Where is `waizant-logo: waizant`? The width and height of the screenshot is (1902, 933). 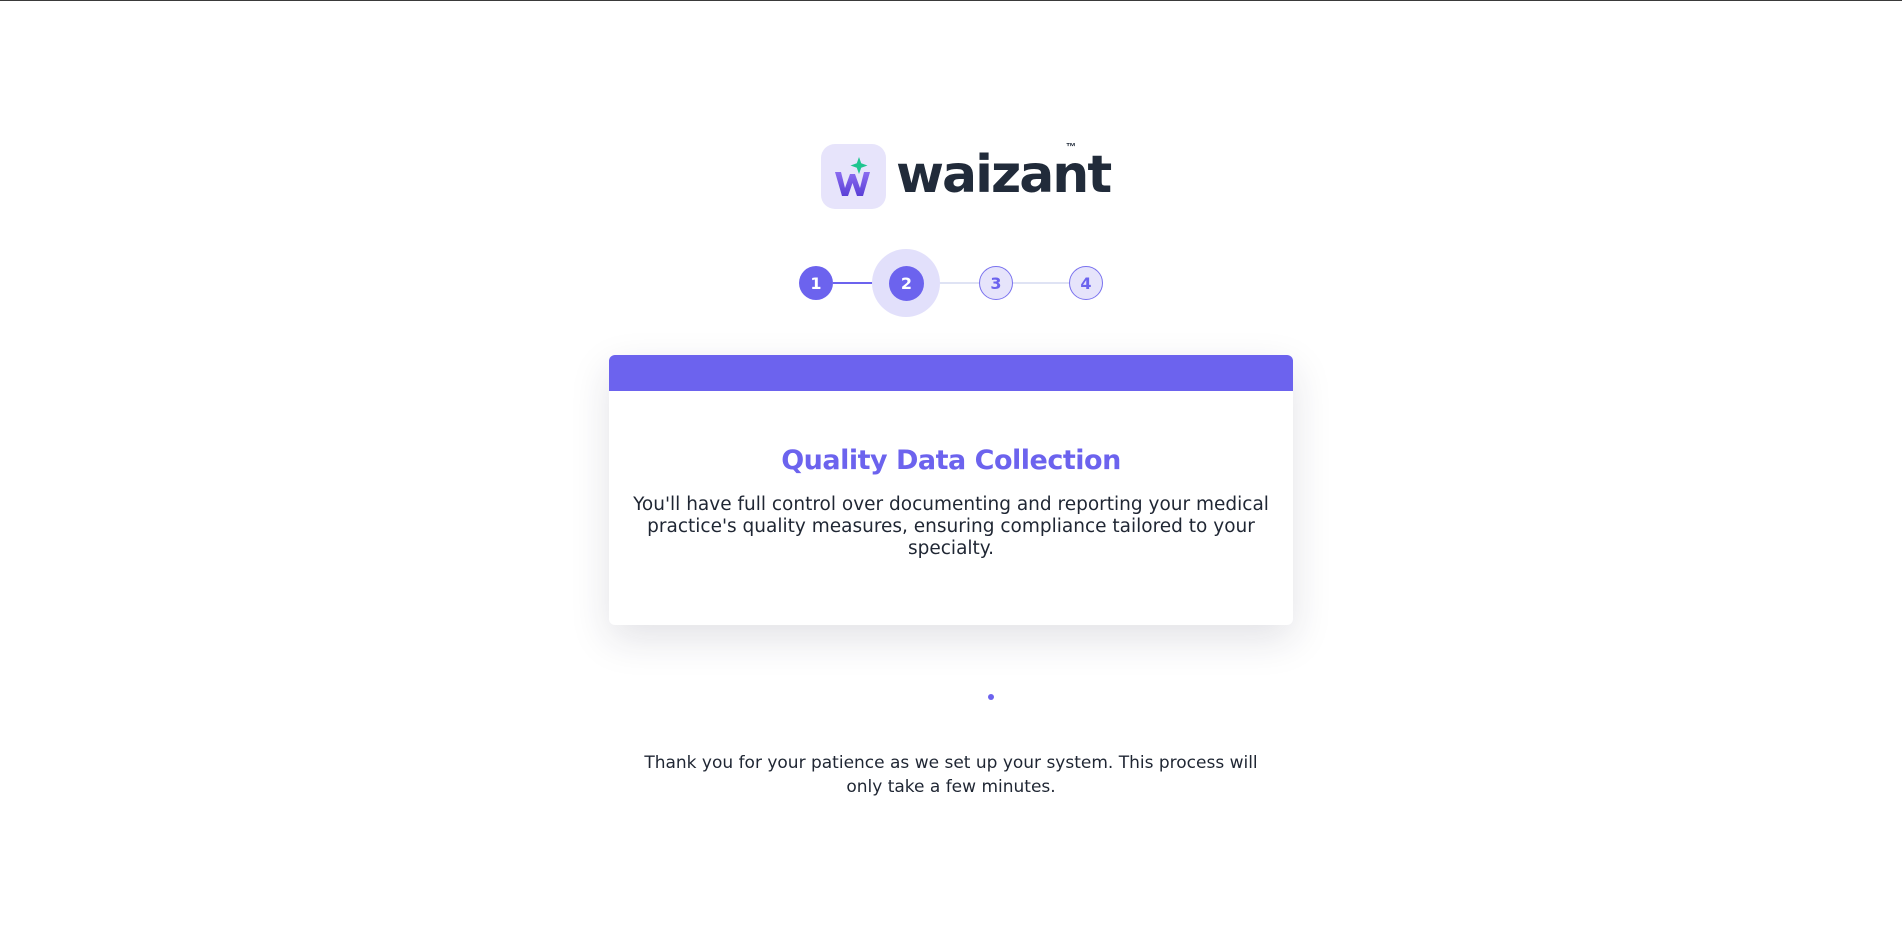
waizant-logo: waizant is located at coordinates (966, 176).